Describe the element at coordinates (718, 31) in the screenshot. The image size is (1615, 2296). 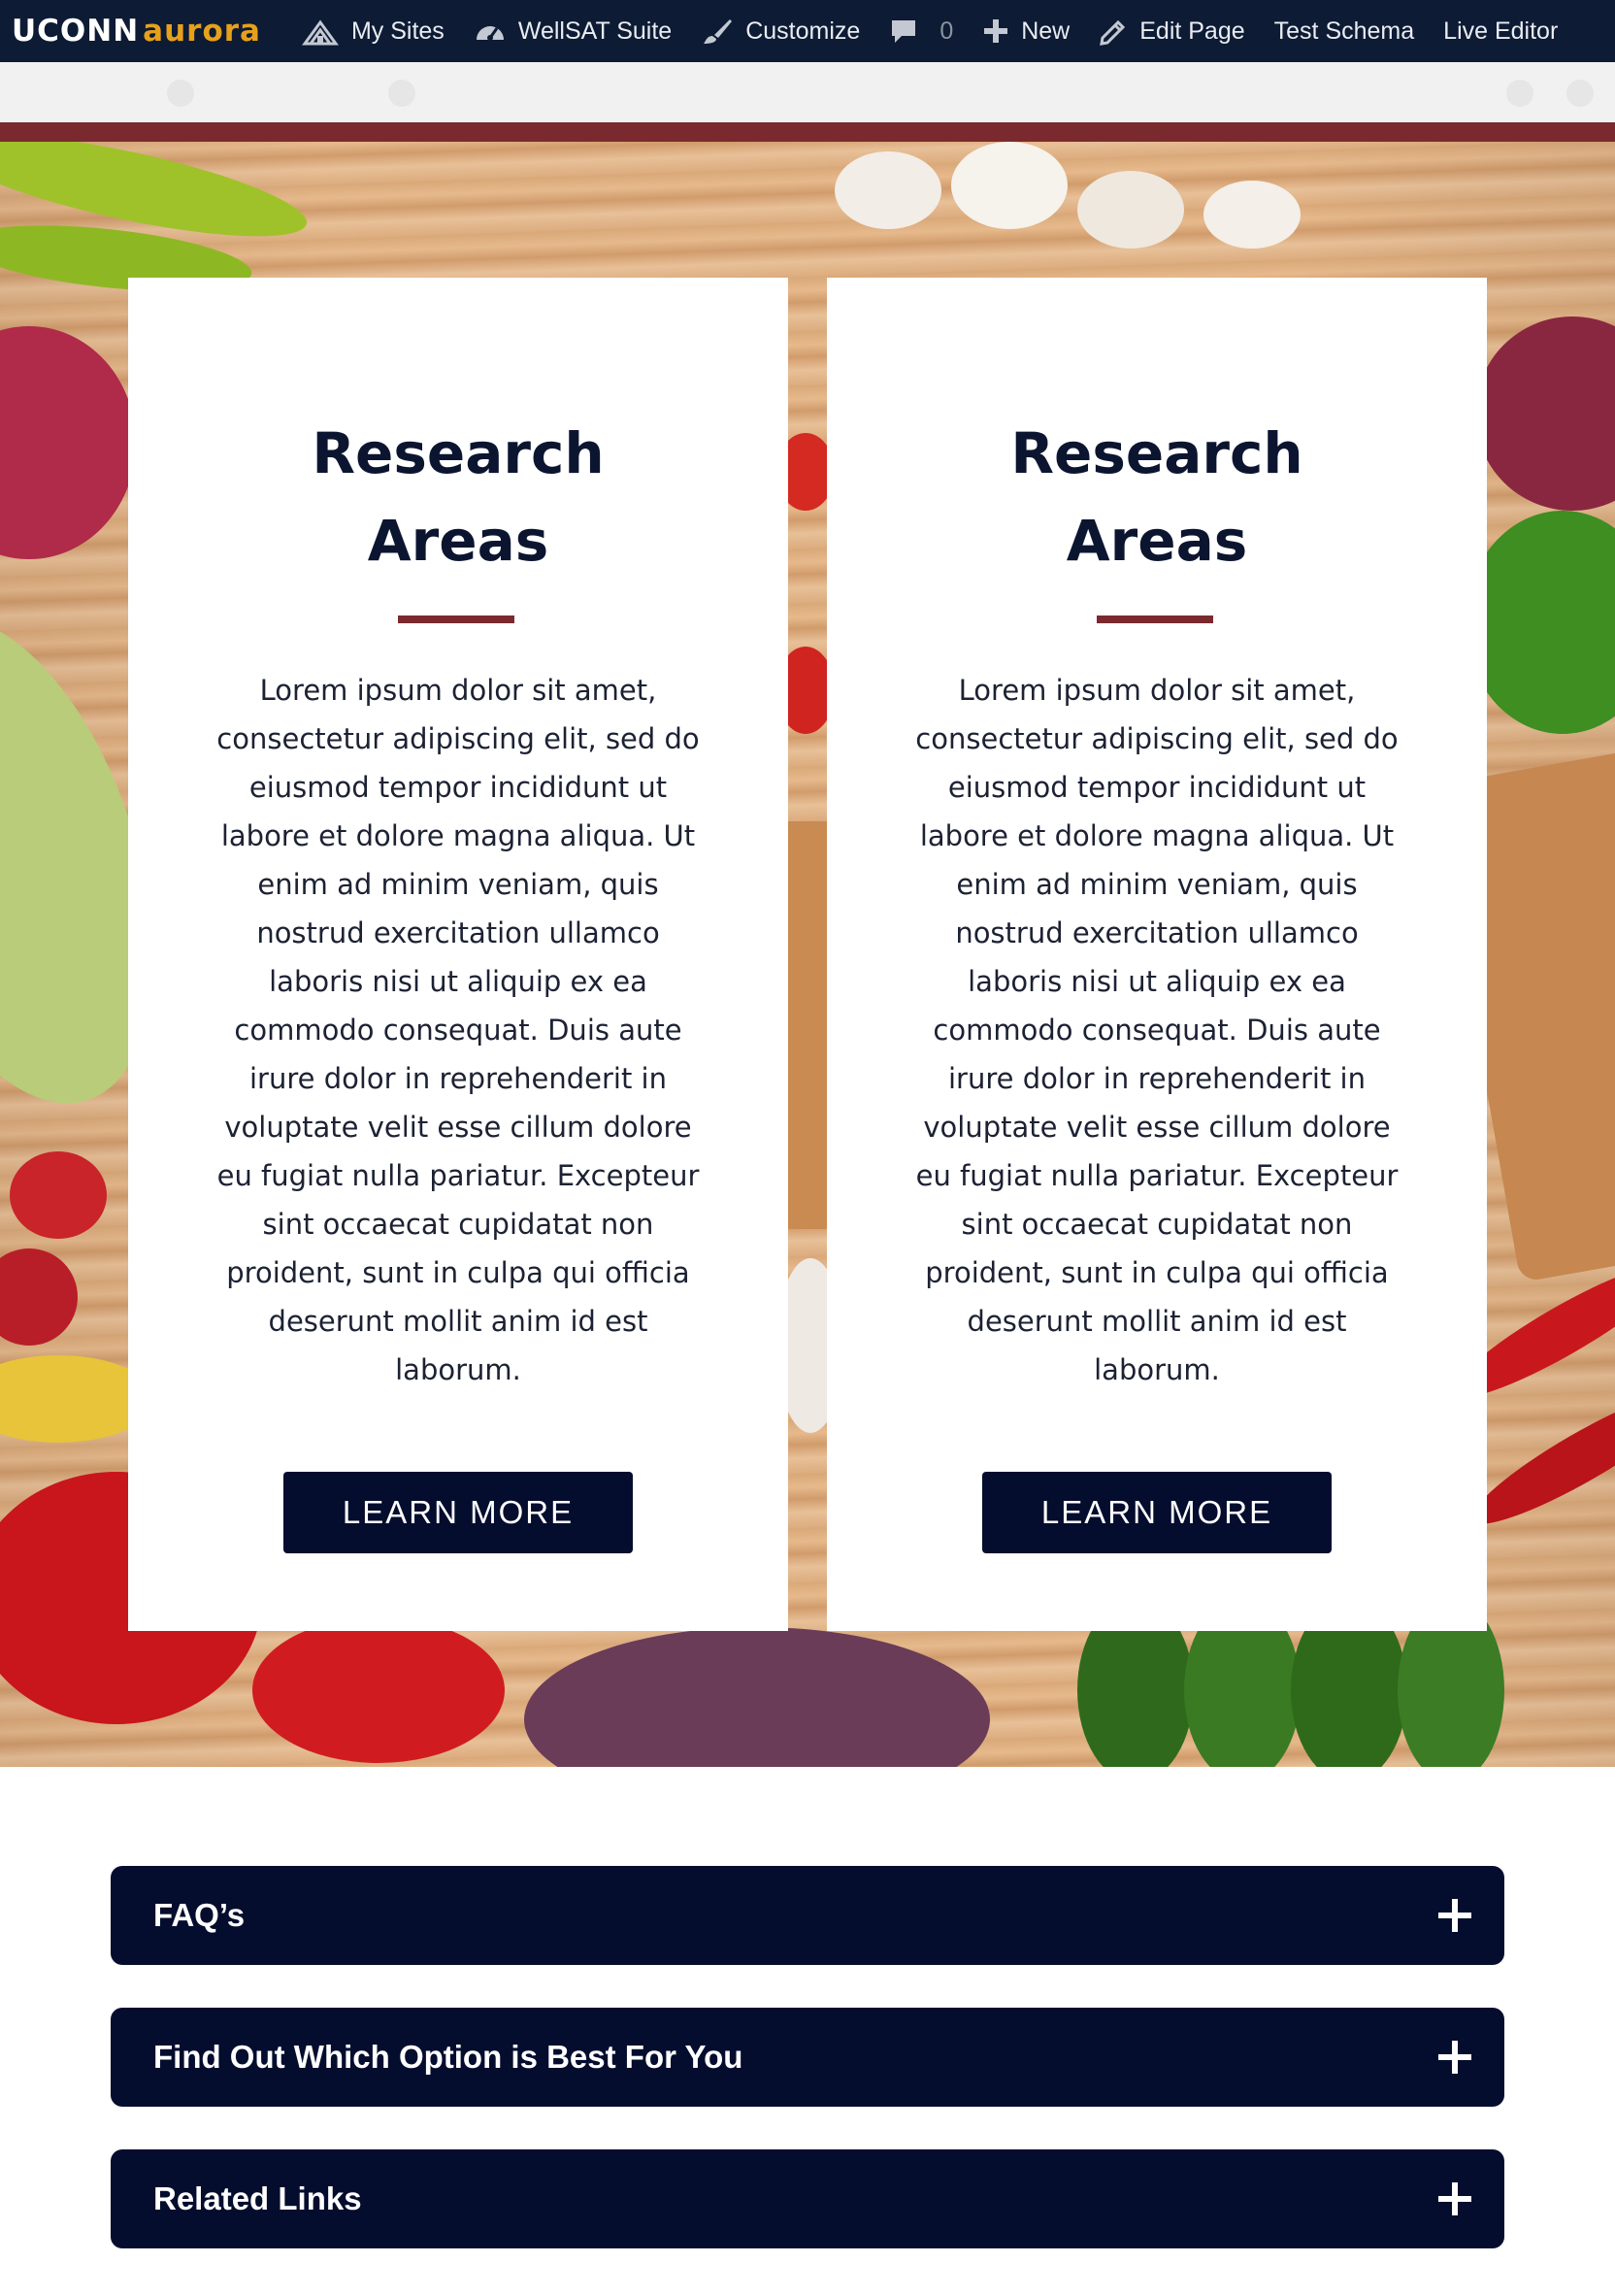
I see `paintbrush-icon` at that location.